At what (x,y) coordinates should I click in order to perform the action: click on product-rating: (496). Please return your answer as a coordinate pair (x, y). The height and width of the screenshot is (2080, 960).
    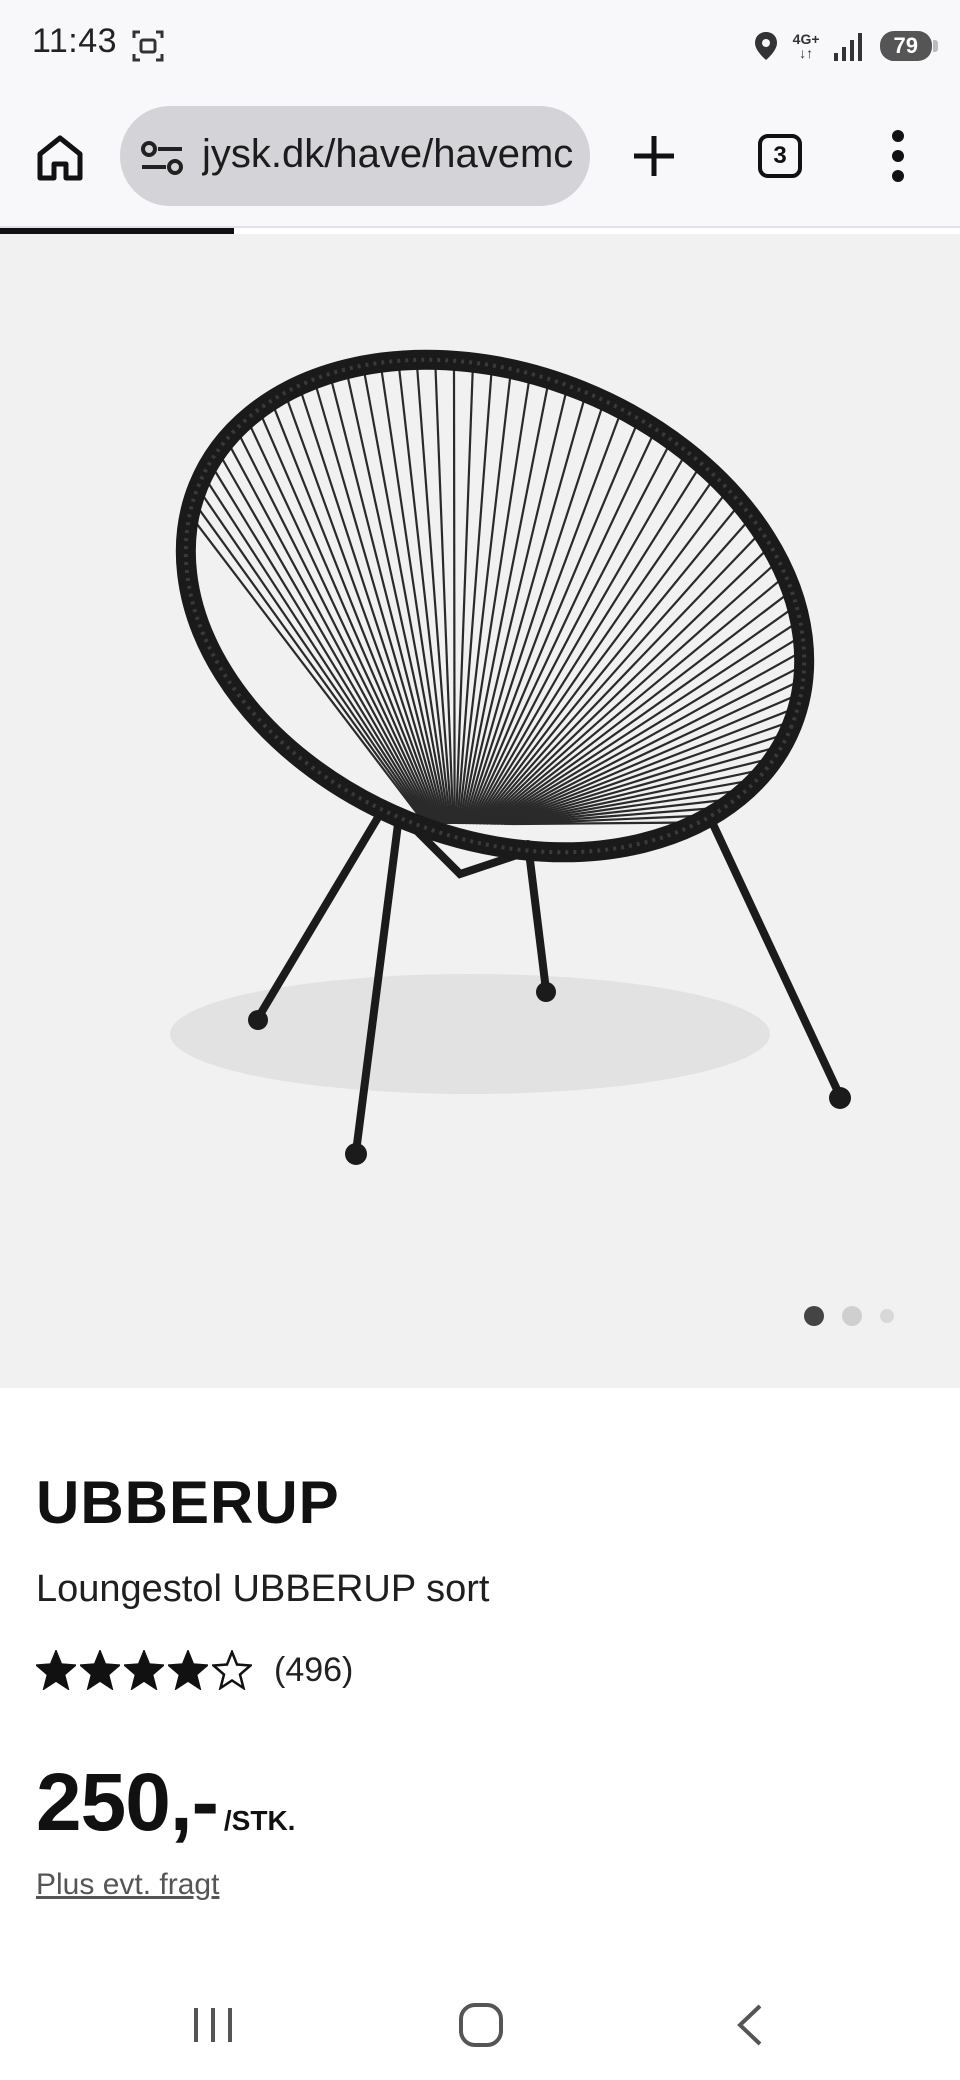
    Looking at the image, I should click on (194, 1670).